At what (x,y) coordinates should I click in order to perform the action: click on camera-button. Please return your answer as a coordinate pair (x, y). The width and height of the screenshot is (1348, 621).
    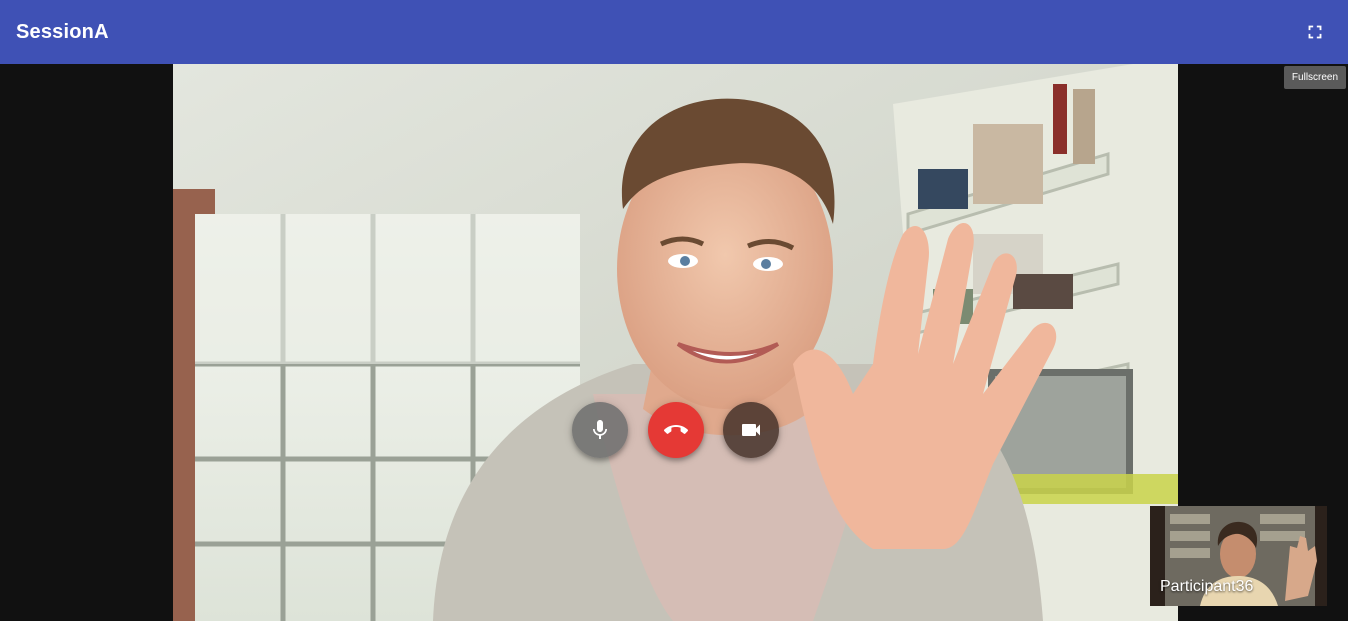
    Looking at the image, I should click on (751, 430).